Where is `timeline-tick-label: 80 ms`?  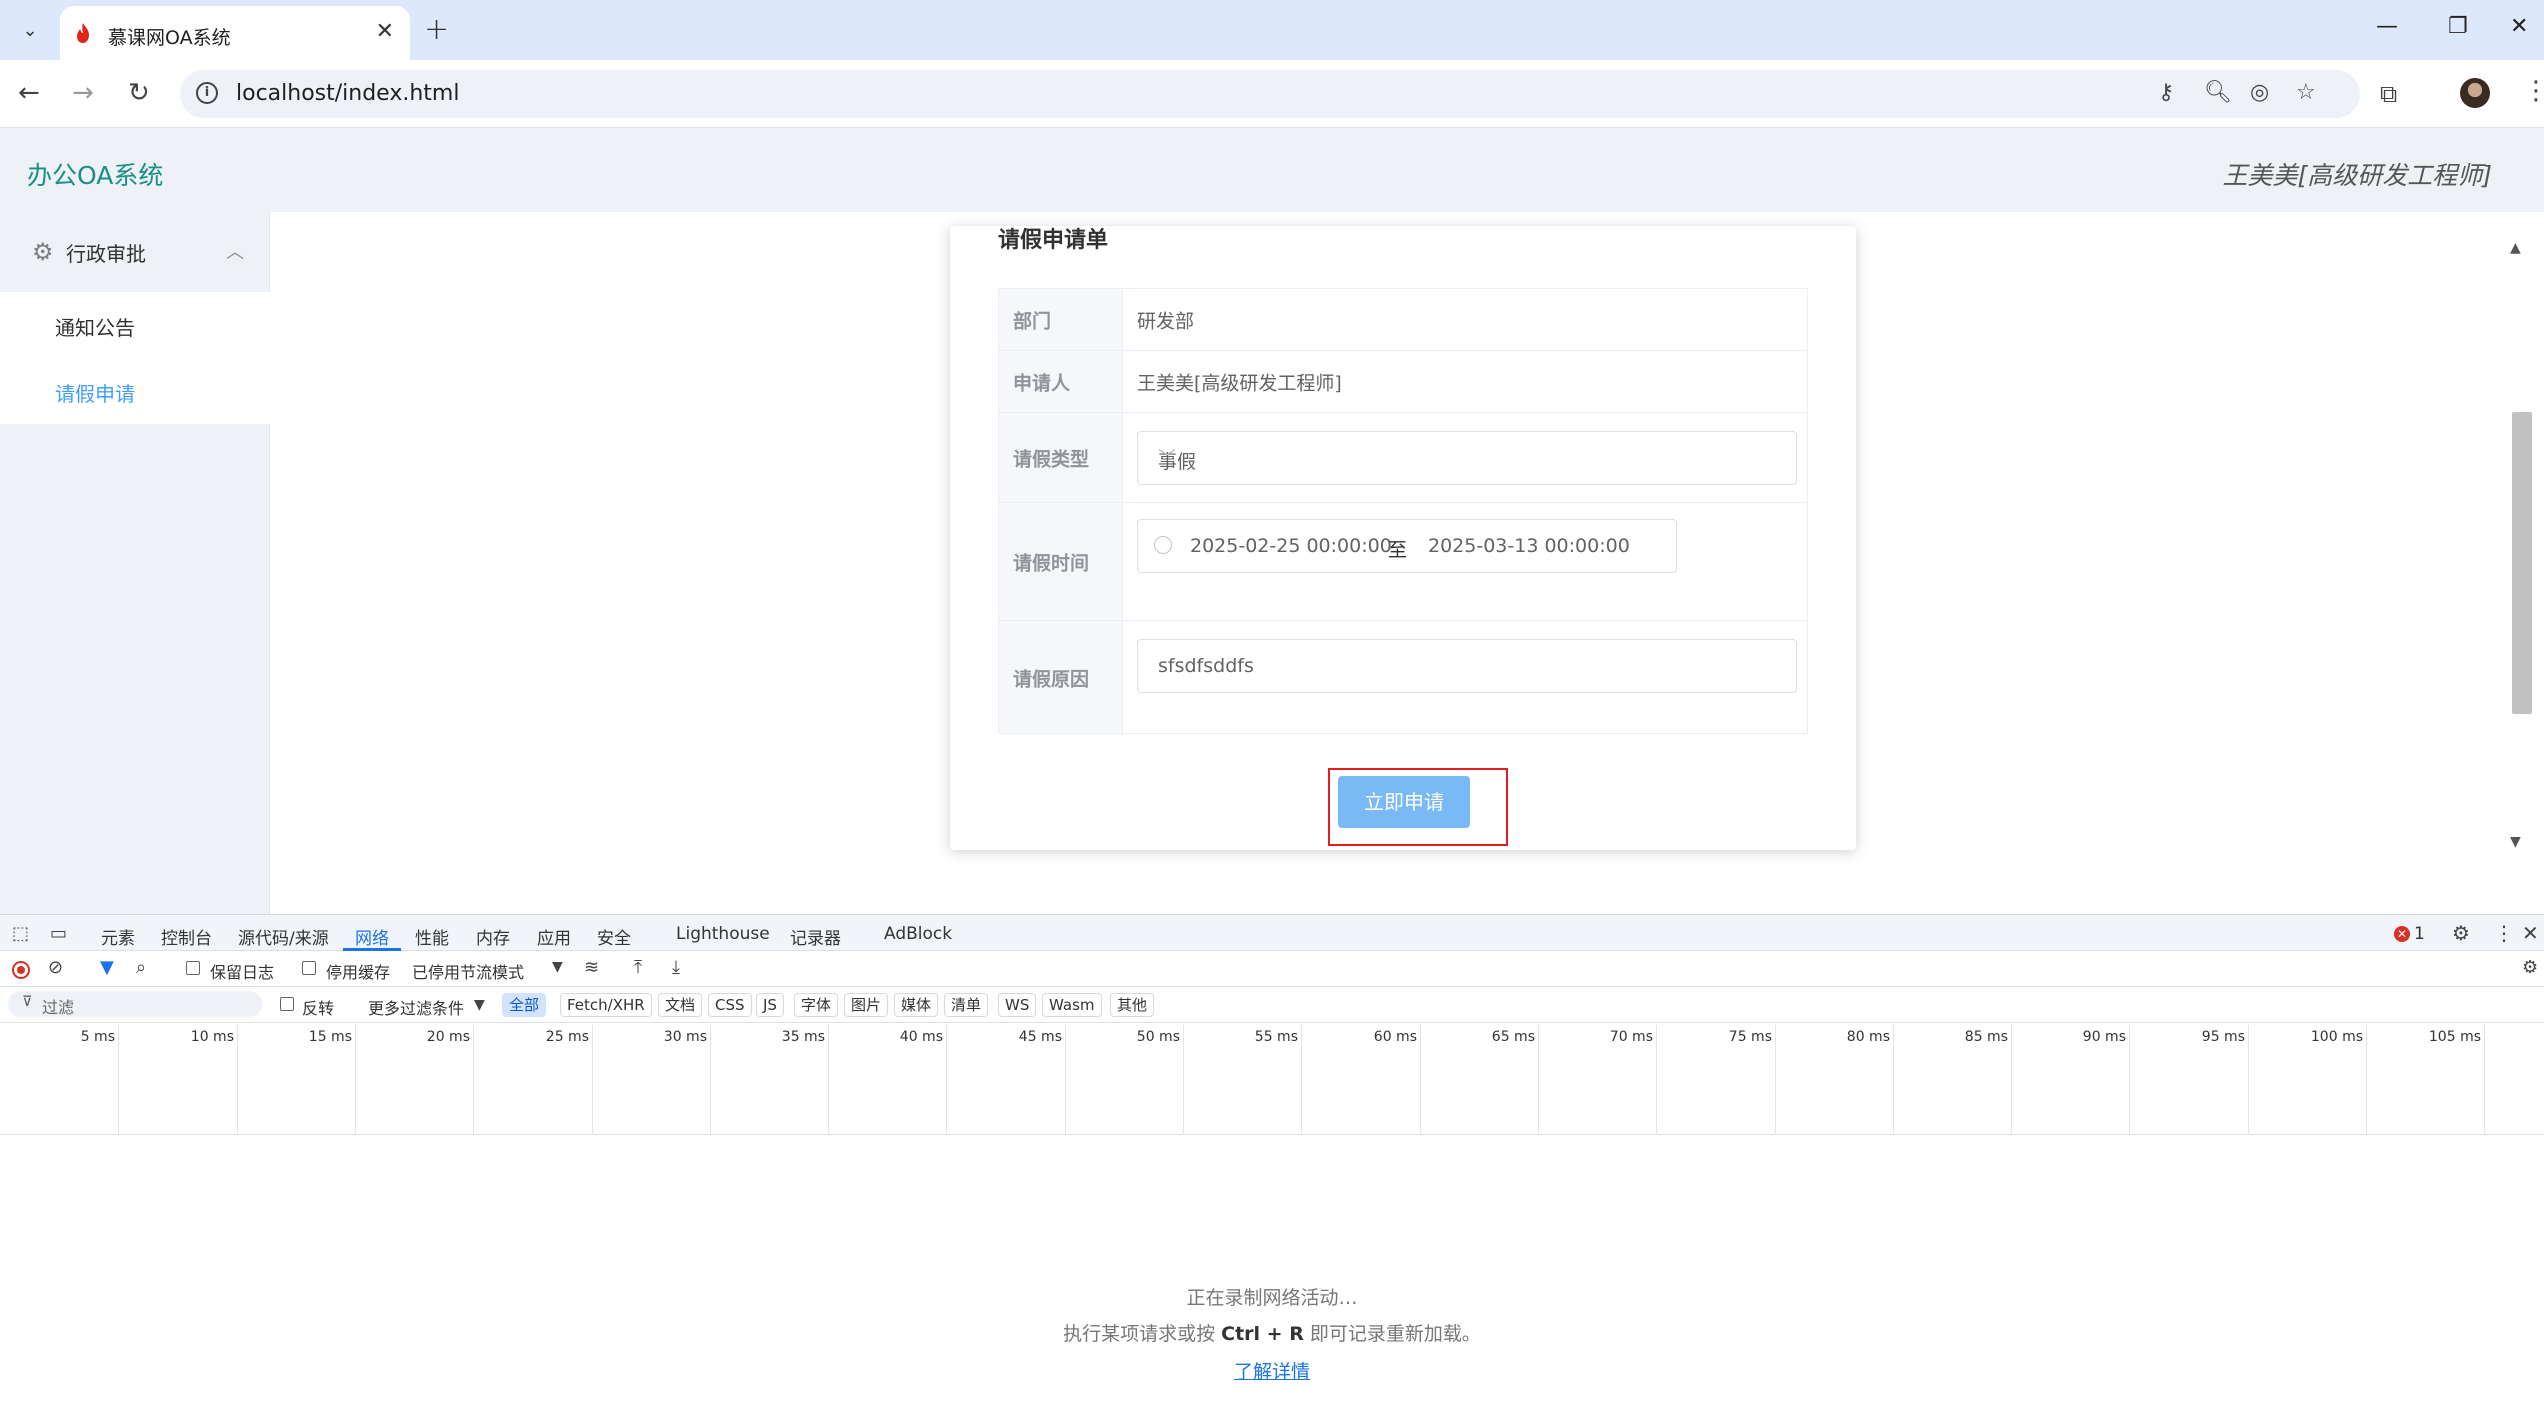 timeline-tick-label: 80 ms is located at coordinates (1868, 1037).